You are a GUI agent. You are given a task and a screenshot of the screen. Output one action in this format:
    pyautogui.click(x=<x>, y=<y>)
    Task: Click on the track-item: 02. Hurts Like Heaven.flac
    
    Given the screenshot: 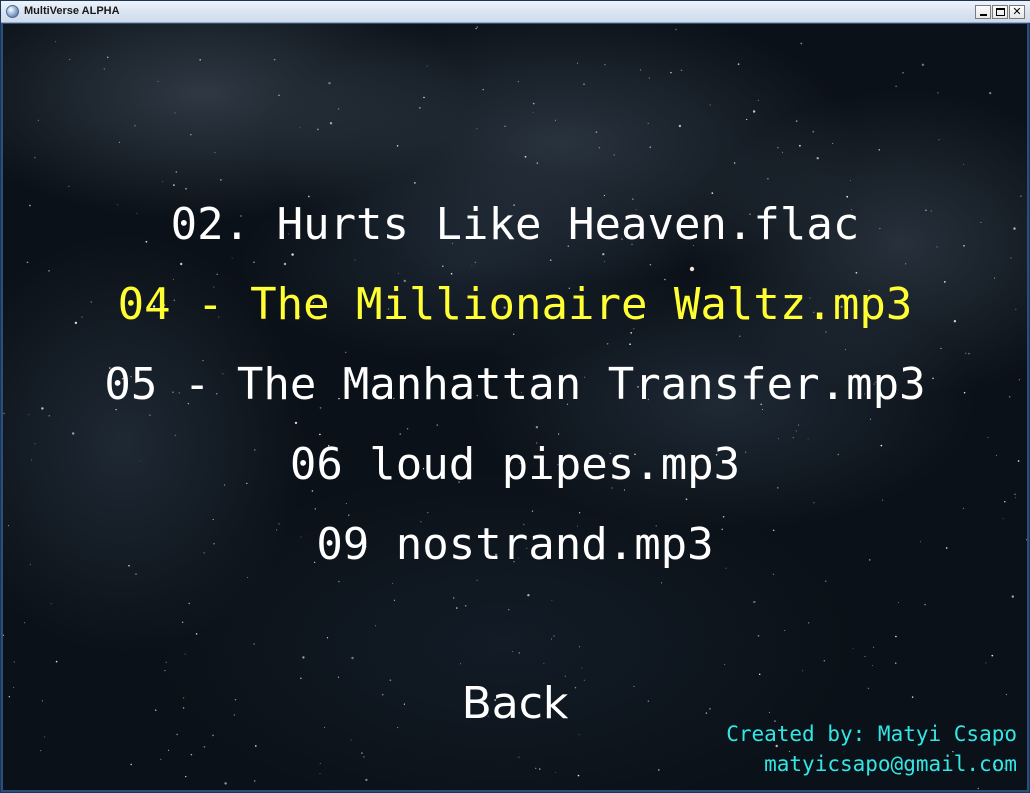 What is the action you would take?
    pyautogui.click(x=515, y=225)
    